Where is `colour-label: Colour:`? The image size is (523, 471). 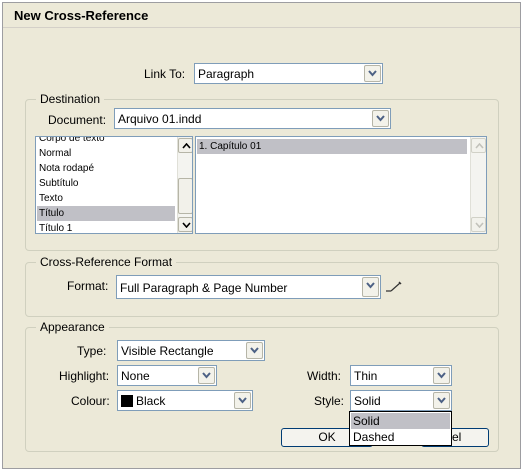
colour-label: Colour: is located at coordinates (90, 401).